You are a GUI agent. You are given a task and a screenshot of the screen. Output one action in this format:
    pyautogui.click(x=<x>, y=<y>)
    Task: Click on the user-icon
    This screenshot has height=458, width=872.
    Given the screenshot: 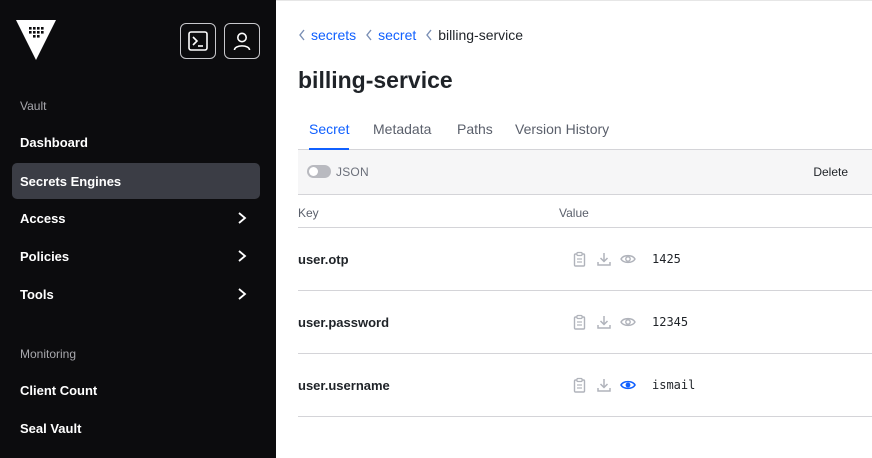 What is the action you would take?
    pyautogui.click(x=242, y=41)
    